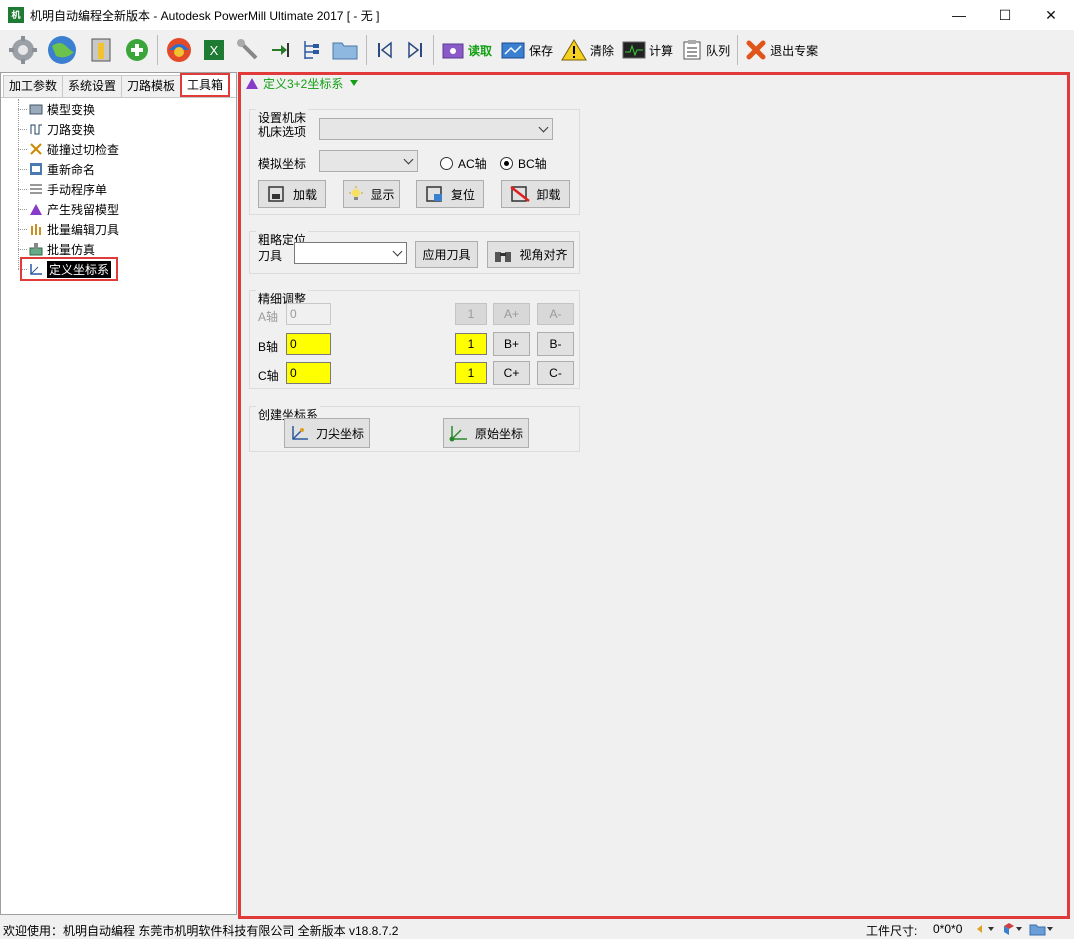 This screenshot has height=939, width=1074. Describe the element at coordinates (503, 256) in the screenshot. I see `binoculars-icon` at that location.